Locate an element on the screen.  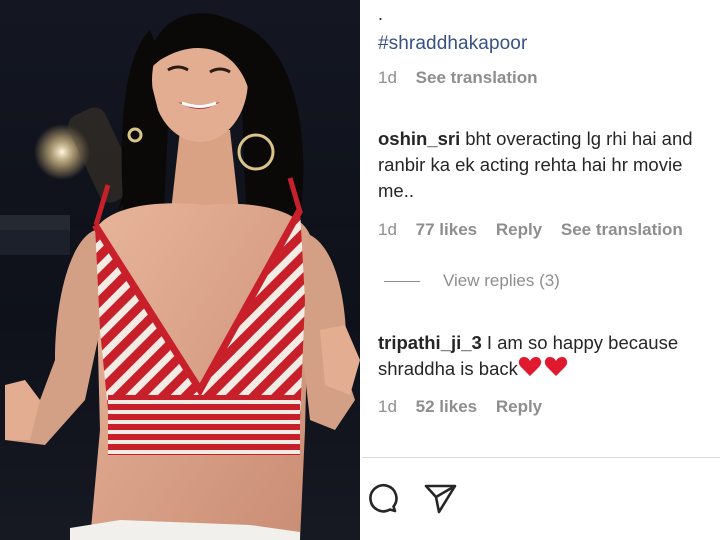
view-replies-button: View replies (3) is located at coordinates (472, 281).